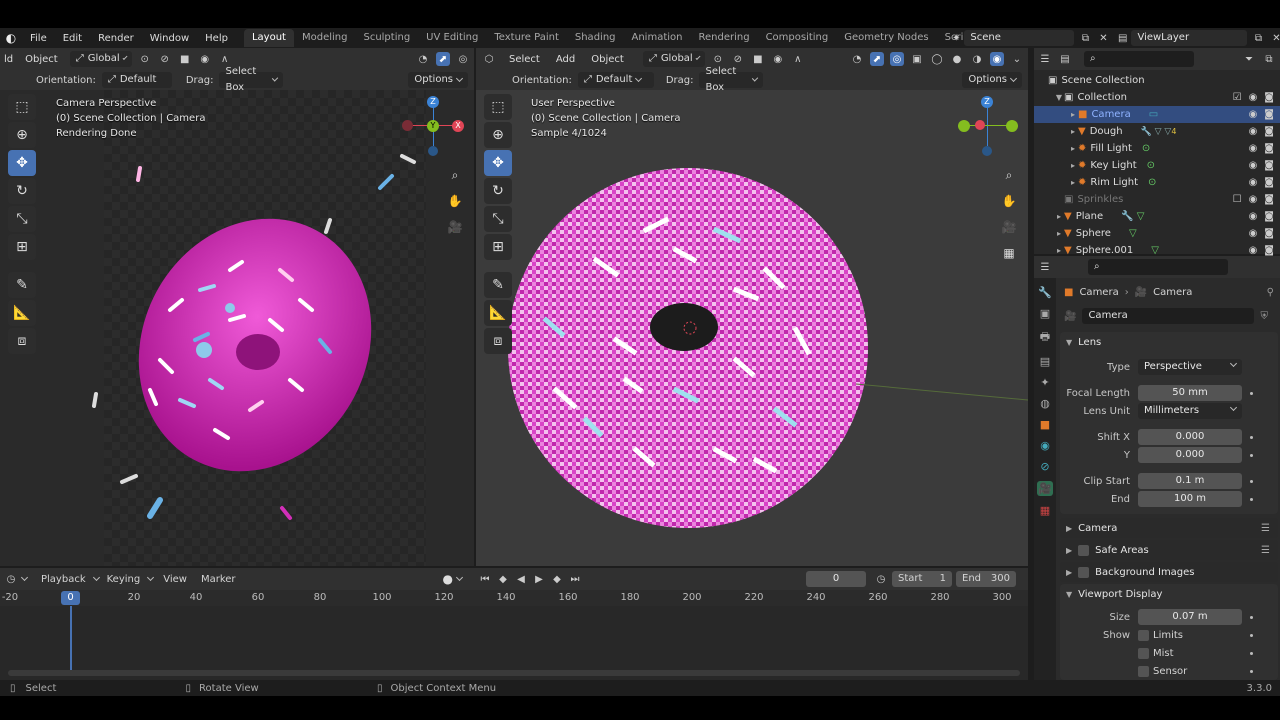 This screenshot has height=720, width=1280. Describe the element at coordinates (1045, 59) in the screenshot. I see `outliner-editor-icon: ☰` at that location.